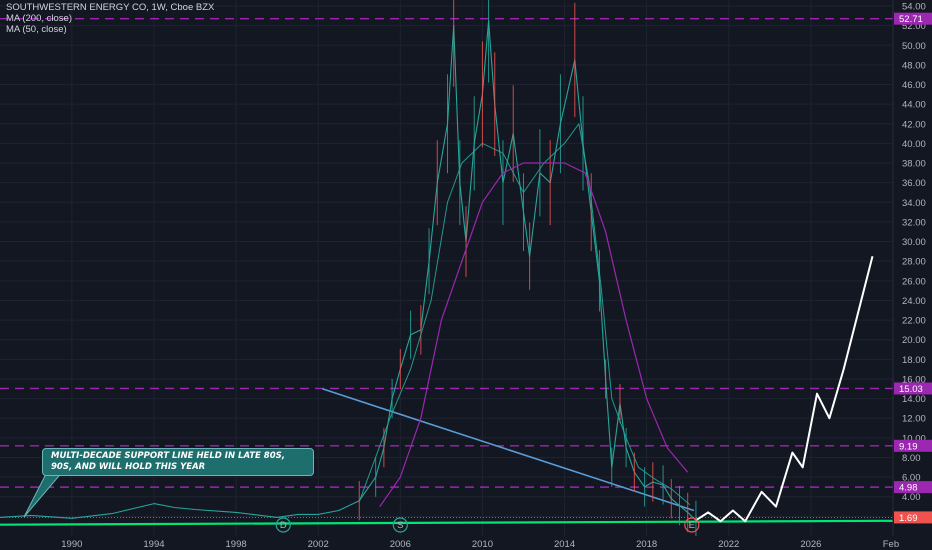 This screenshot has height=550, width=932. What do you see at coordinates (914, 7) in the screenshot?
I see `y-tick-label: 54.00` at bounding box center [914, 7].